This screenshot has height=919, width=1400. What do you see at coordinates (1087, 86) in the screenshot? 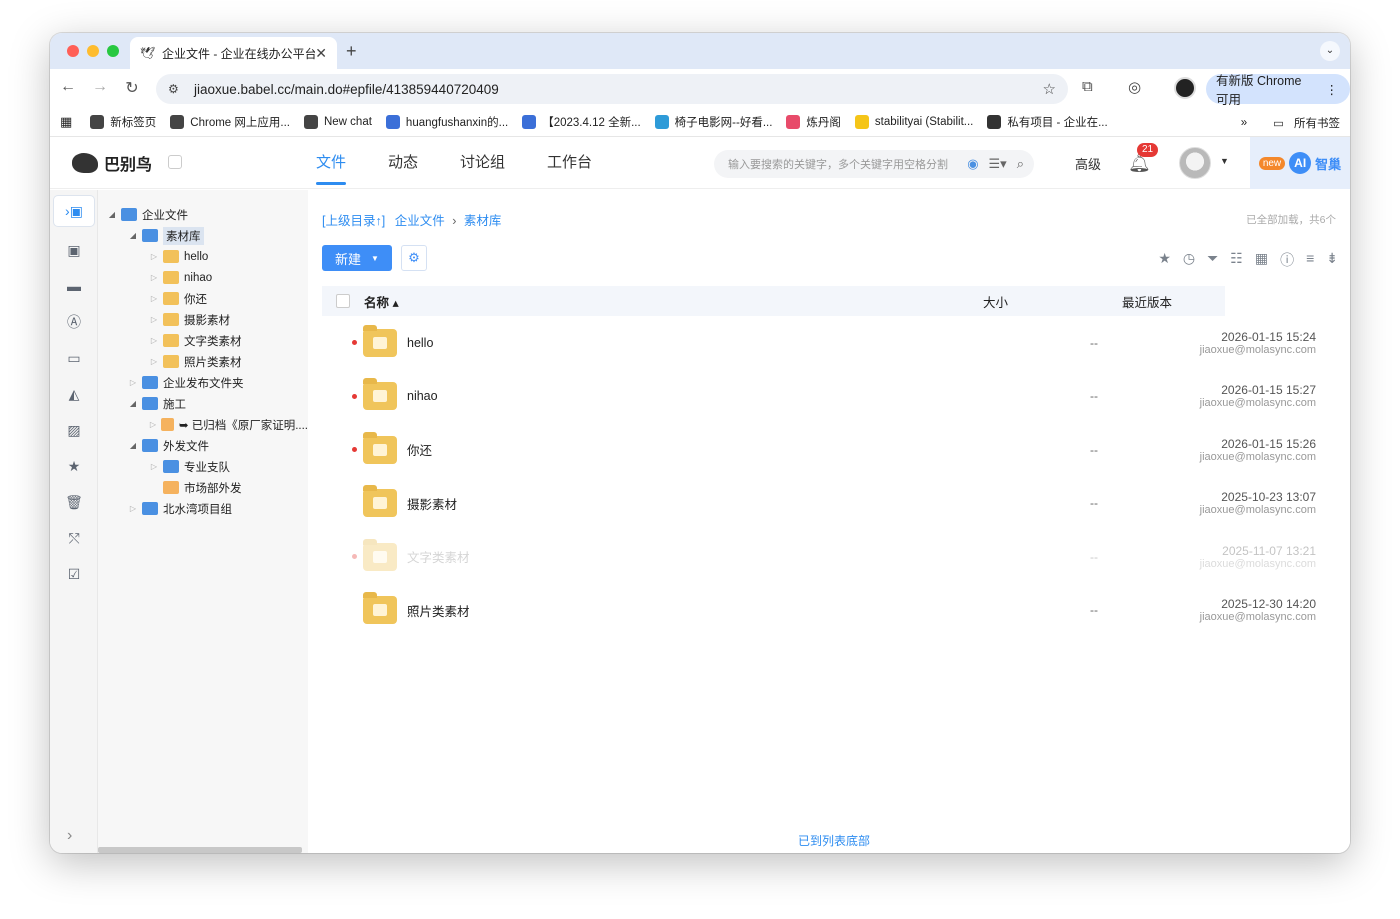
I see `extensions-icon: ⧉` at bounding box center [1087, 86].